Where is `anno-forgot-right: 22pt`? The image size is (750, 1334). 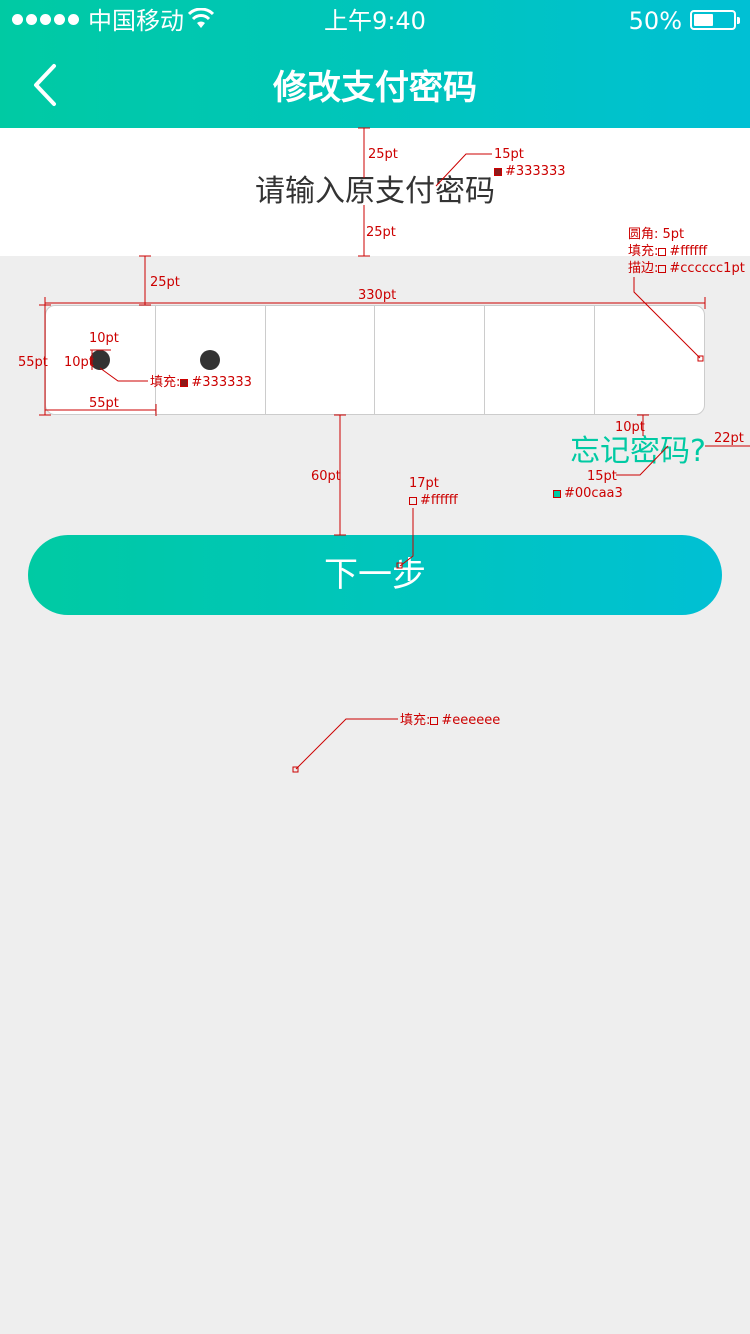
anno-forgot-right: 22pt is located at coordinates (729, 438).